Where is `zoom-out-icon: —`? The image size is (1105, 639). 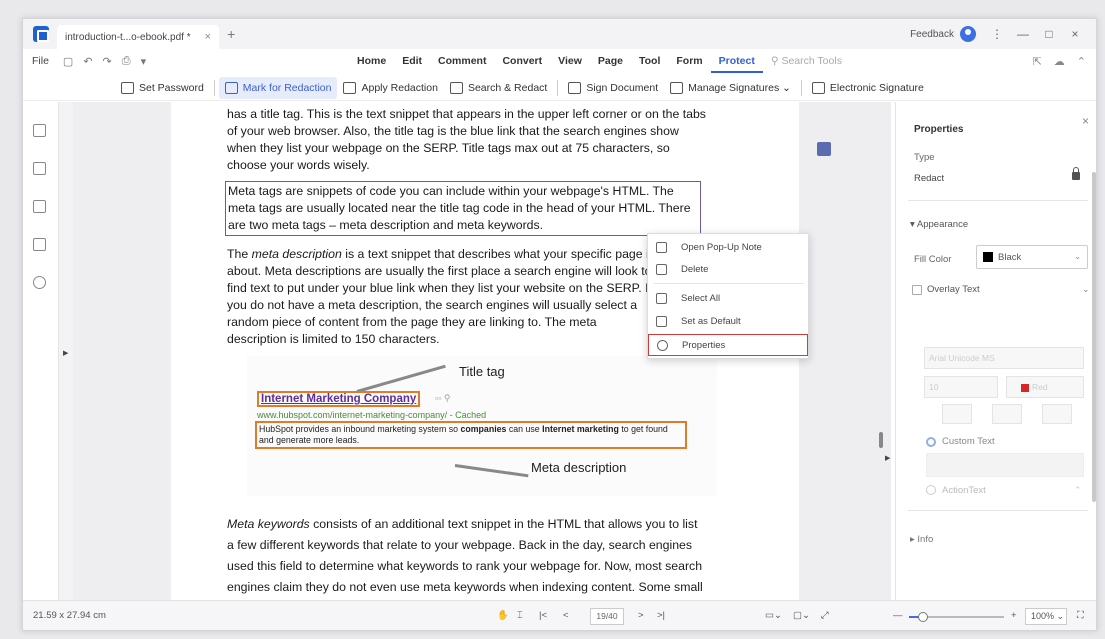 zoom-out-icon: — is located at coordinates (898, 615).